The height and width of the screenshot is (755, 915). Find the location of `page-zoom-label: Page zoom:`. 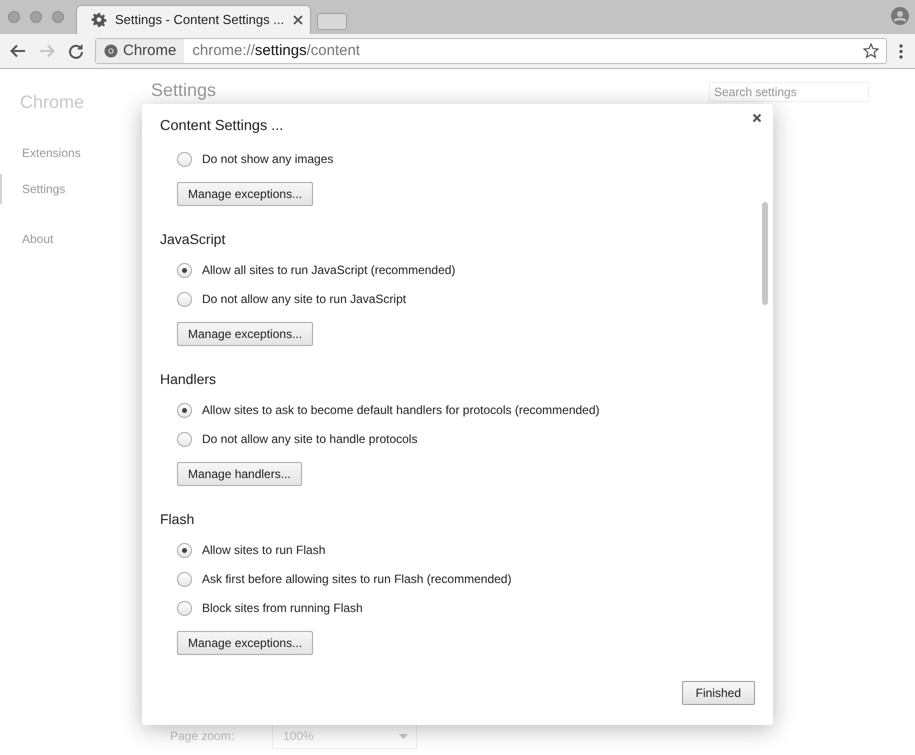

page-zoom-label: Page zoom: is located at coordinates (203, 736).